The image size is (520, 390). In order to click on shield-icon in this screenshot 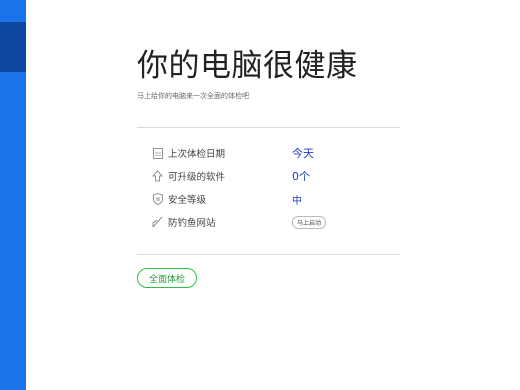, I will do `click(157, 199)`.